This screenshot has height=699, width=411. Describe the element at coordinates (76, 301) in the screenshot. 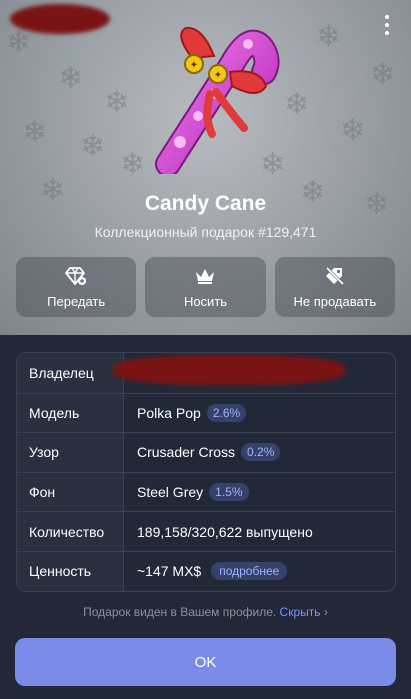

I see `transfer-label: Передать` at that location.